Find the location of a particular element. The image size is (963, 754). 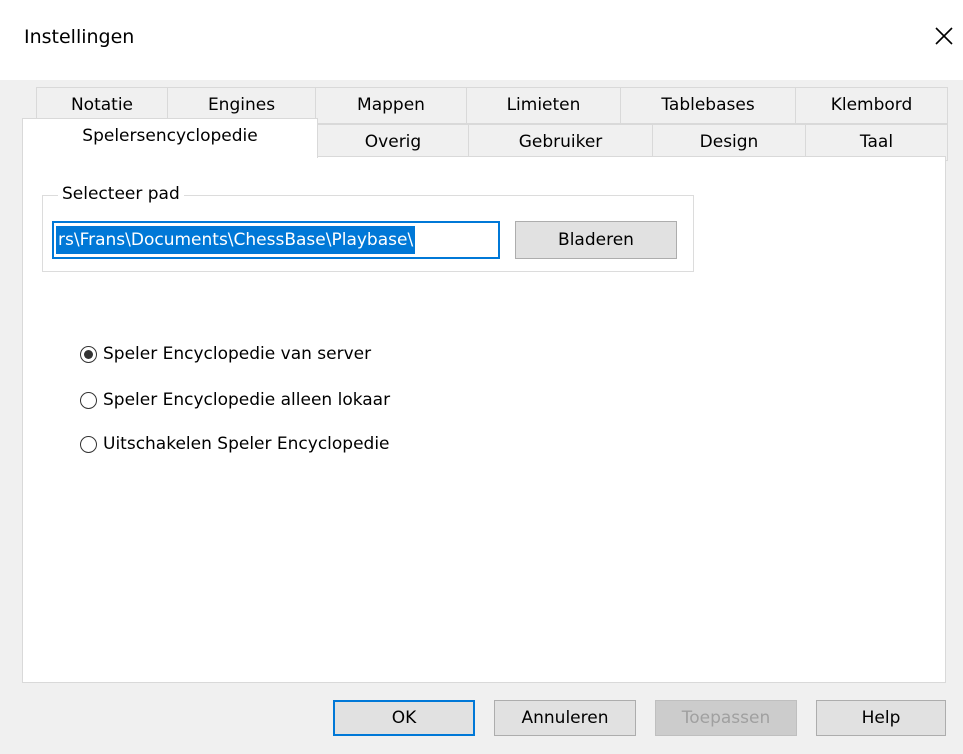

tab-label: Overig is located at coordinates (393, 142).